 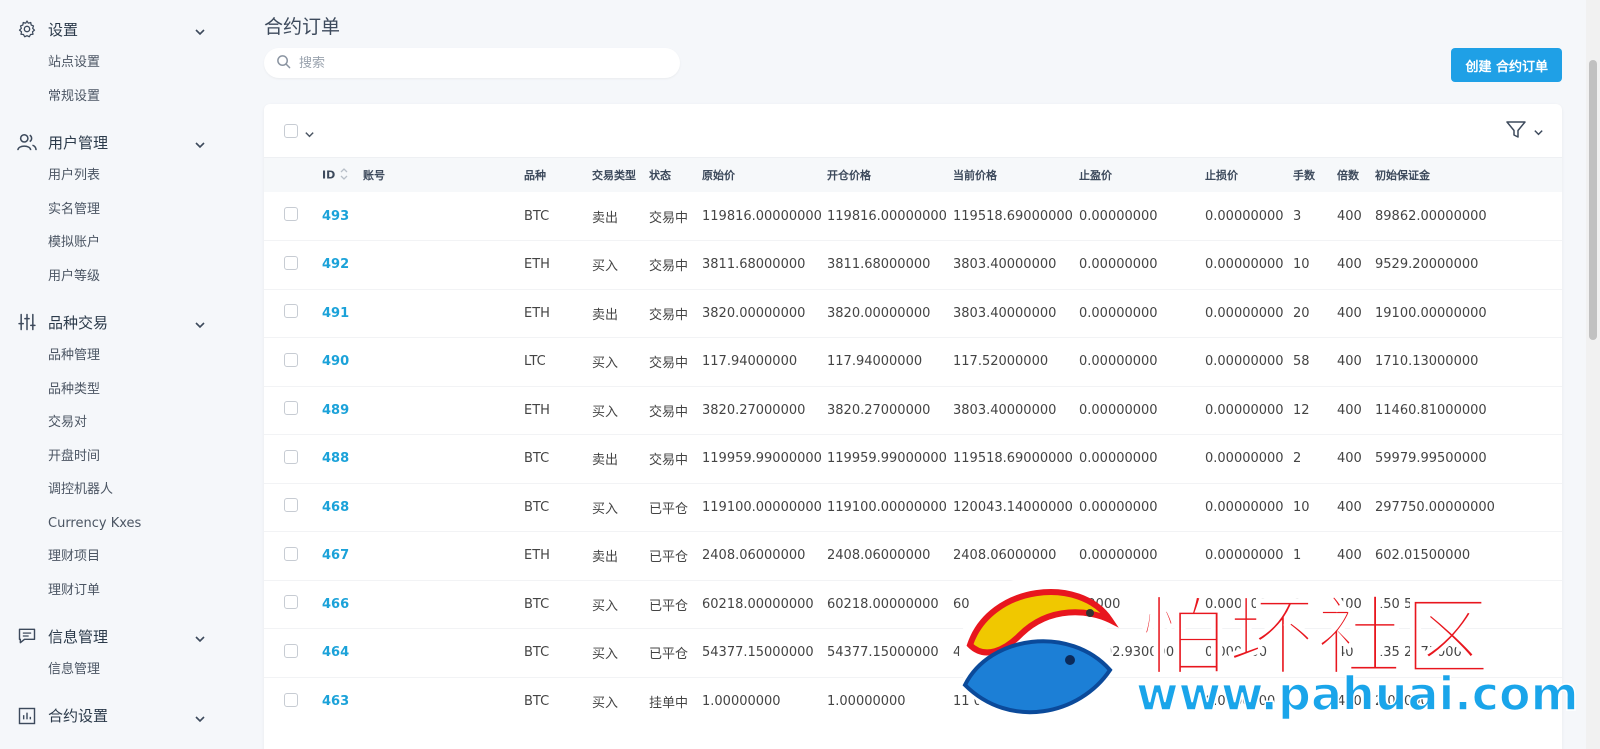 What do you see at coordinates (1315, 264) in the screenshot?
I see `cell-lots: 10` at bounding box center [1315, 264].